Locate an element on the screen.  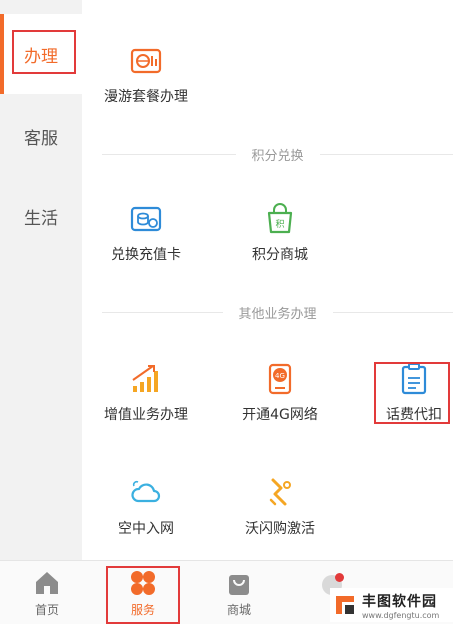
sidebar-item-label: 客服 is located at coordinates (41, 138).